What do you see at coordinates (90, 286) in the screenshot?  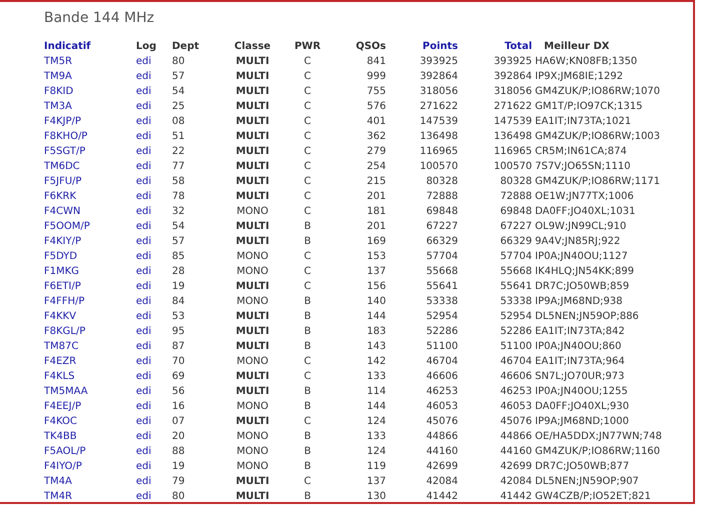 I see `callsign-link: F6ETI/P` at bounding box center [90, 286].